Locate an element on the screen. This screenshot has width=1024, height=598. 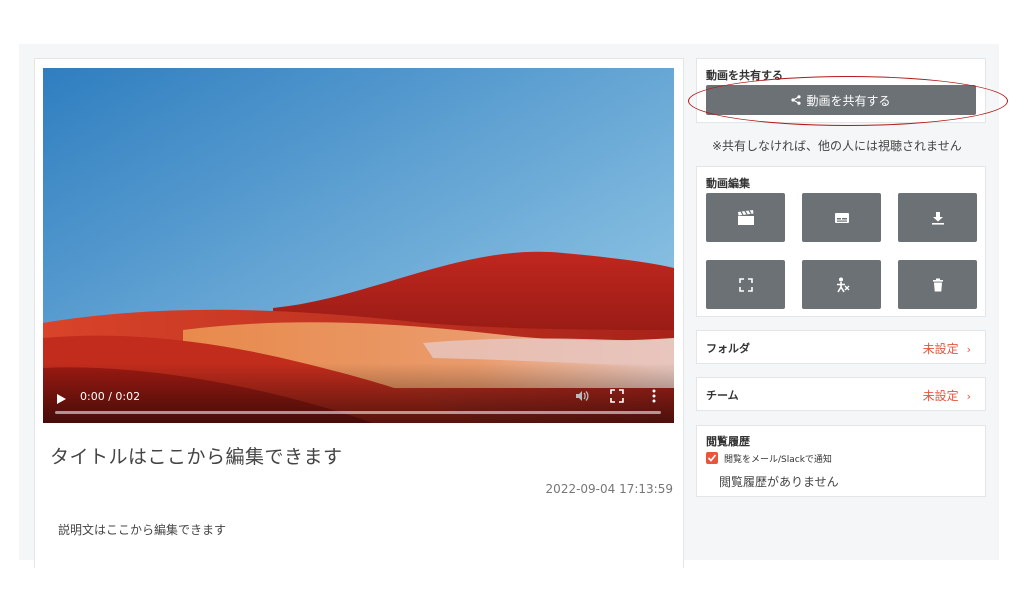
clapper-icon is located at coordinates (745, 217).